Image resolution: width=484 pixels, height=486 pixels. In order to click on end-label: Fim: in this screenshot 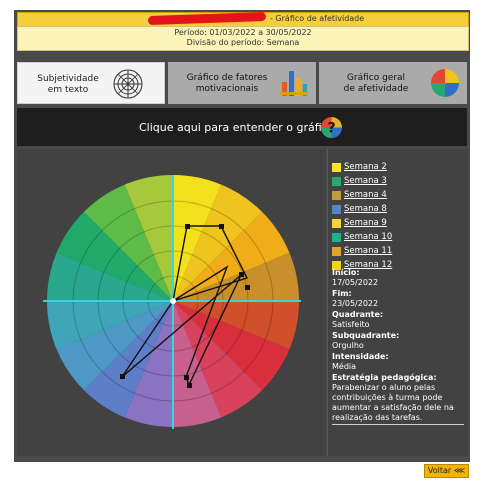, I will do `click(342, 293)`.